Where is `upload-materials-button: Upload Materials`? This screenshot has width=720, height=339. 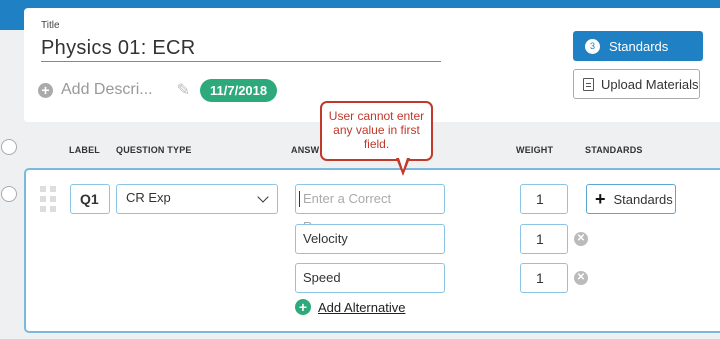
upload-materials-button: Upload Materials is located at coordinates (636, 84).